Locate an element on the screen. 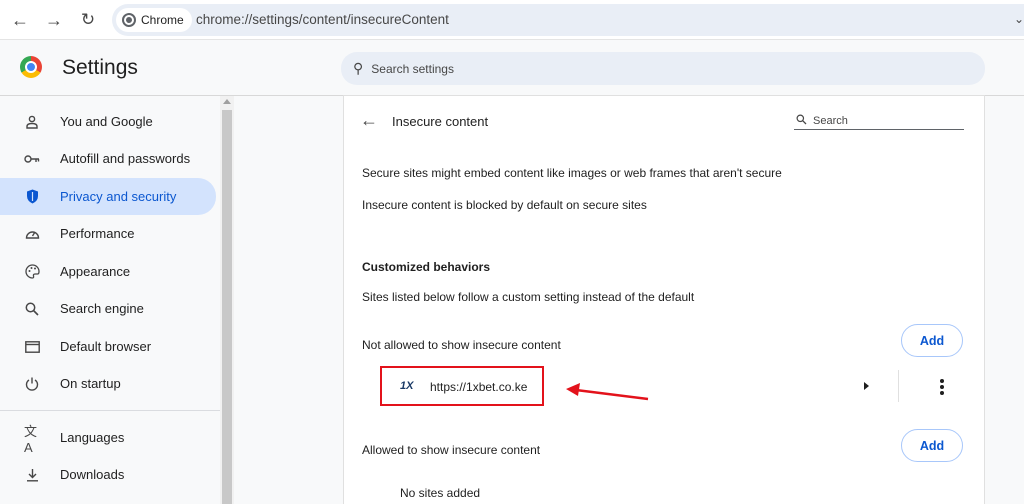  add-not-allowed-button: Add is located at coordinates (932, 340).